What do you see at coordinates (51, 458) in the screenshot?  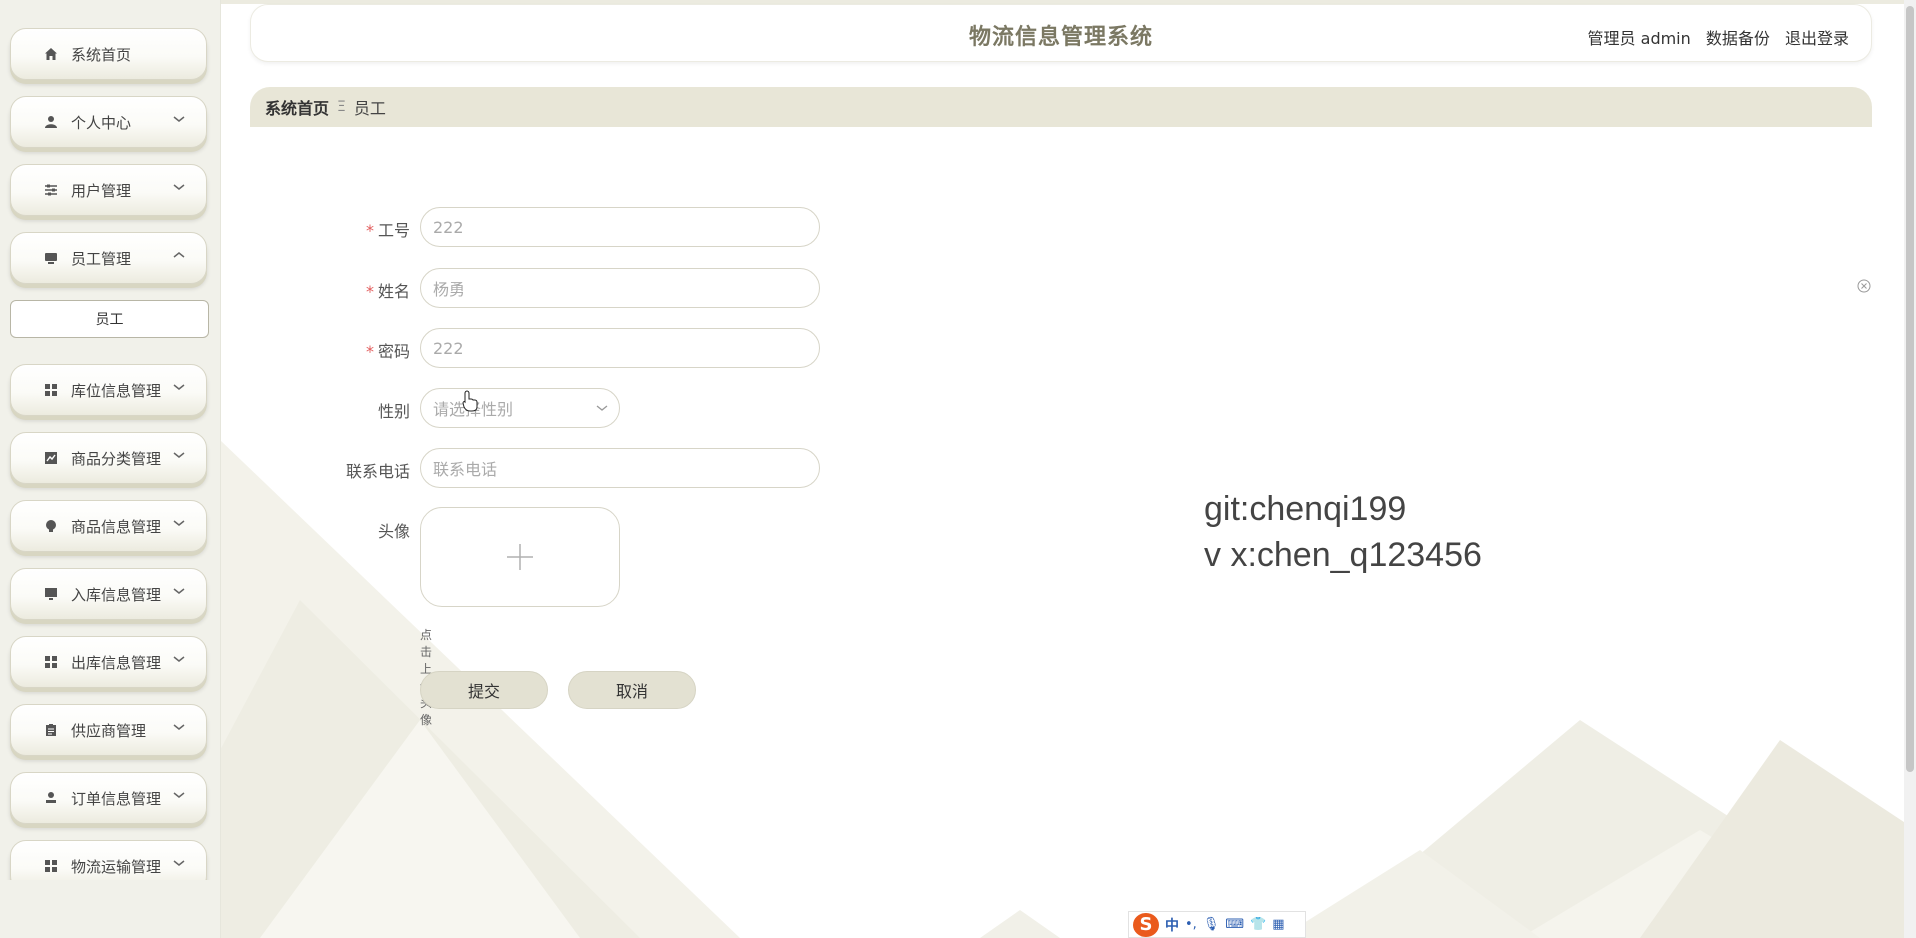 I see `chart-icon` at bounding box center [51, 458].